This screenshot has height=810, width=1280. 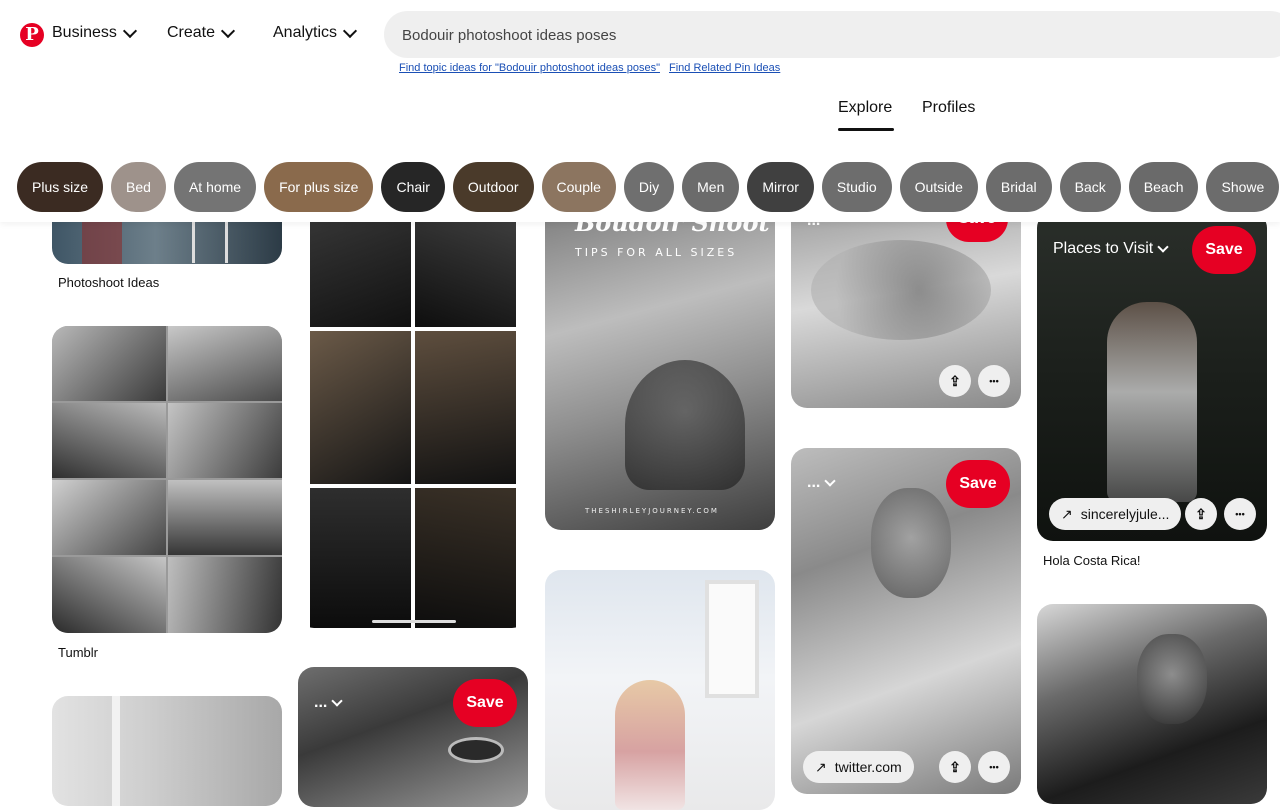 What do you see at coordinates (866, 115) in the screenshot?
I see `tab-explore: Explore` at bounding box center [866, 115].